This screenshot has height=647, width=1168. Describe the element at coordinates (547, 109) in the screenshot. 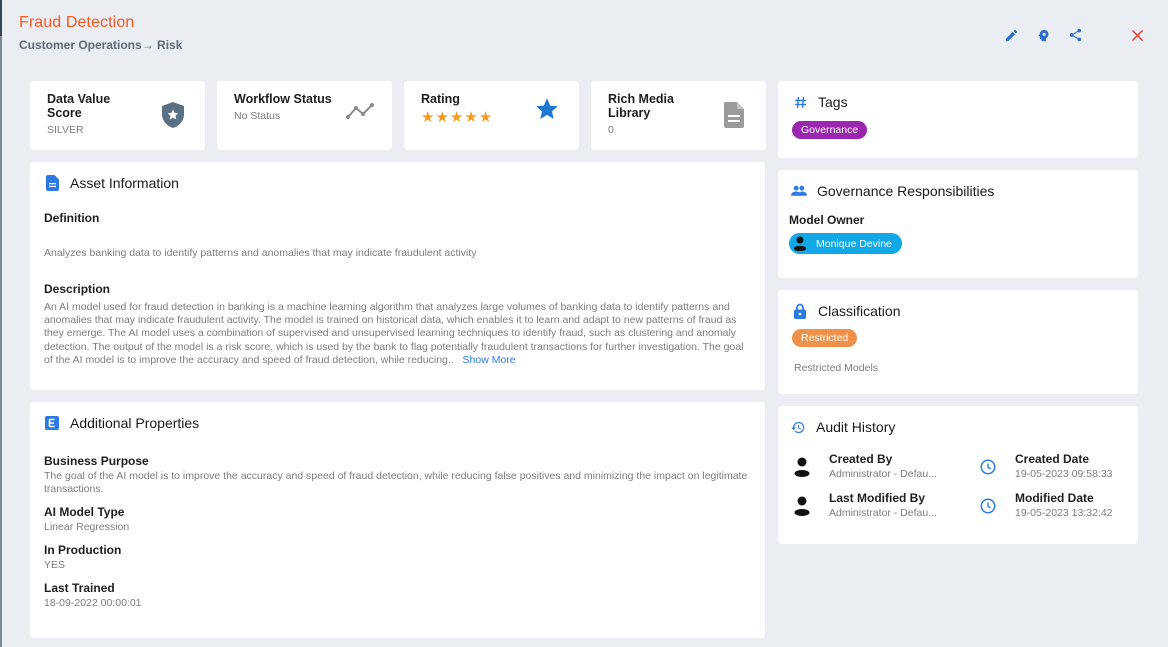

I see `star-icon` at that location.